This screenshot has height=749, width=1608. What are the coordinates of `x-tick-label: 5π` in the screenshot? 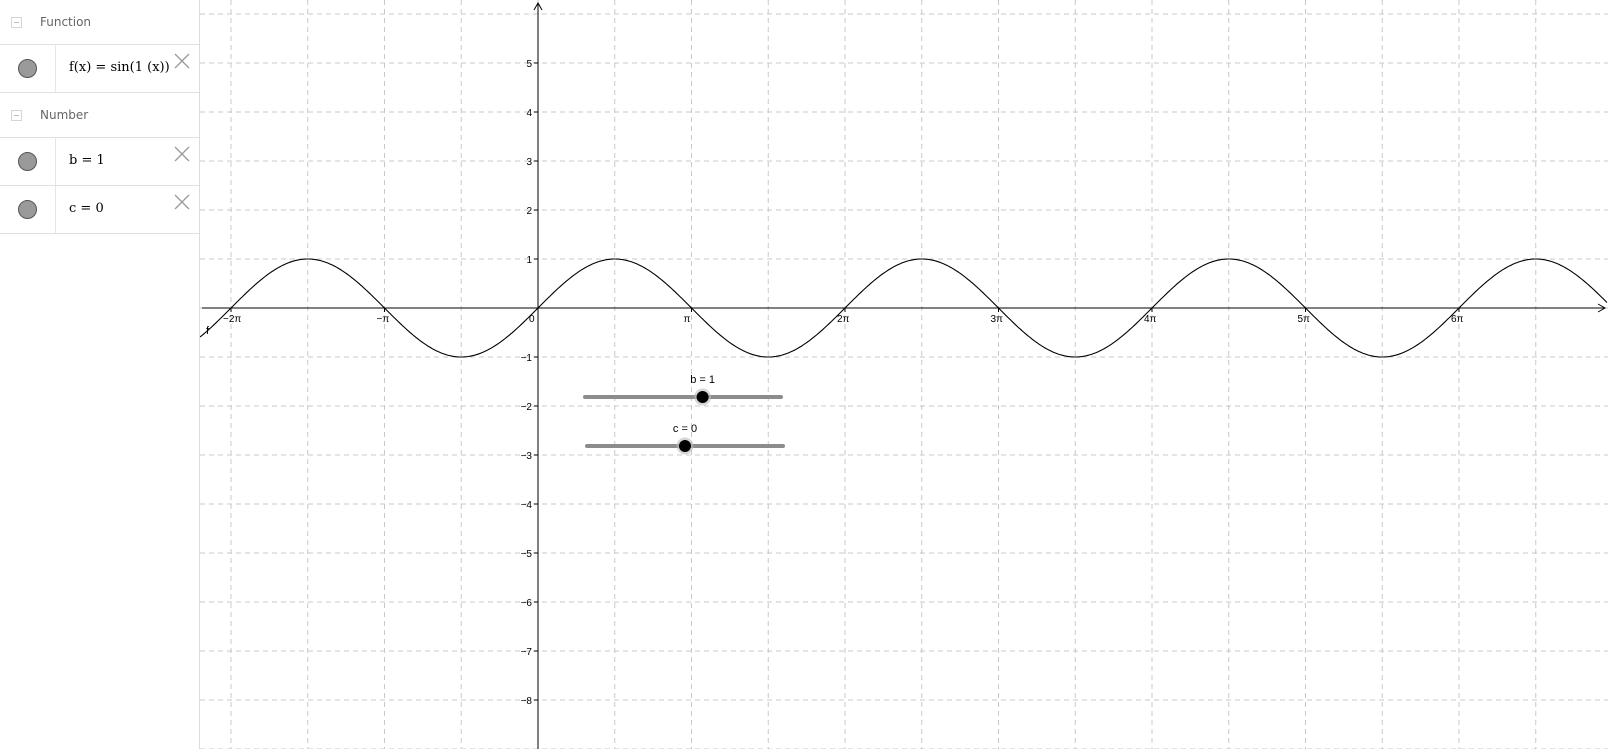 It's located at (1304, 319).